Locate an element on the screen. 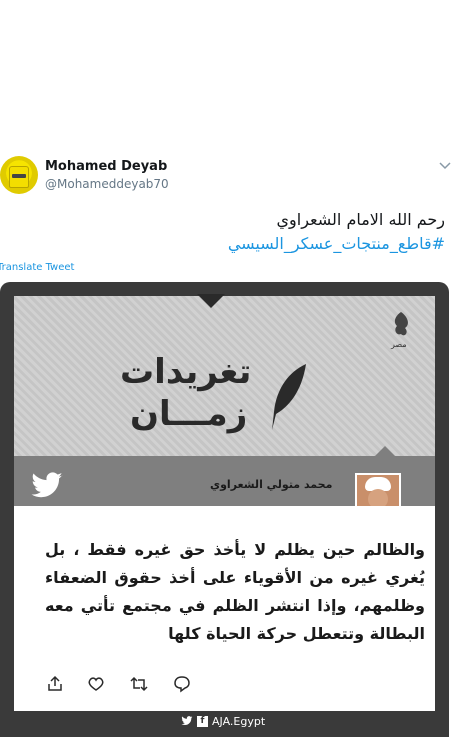 This screenshot has height=737, width=453. brand-text: مصر is located at coordinates (399, 344).